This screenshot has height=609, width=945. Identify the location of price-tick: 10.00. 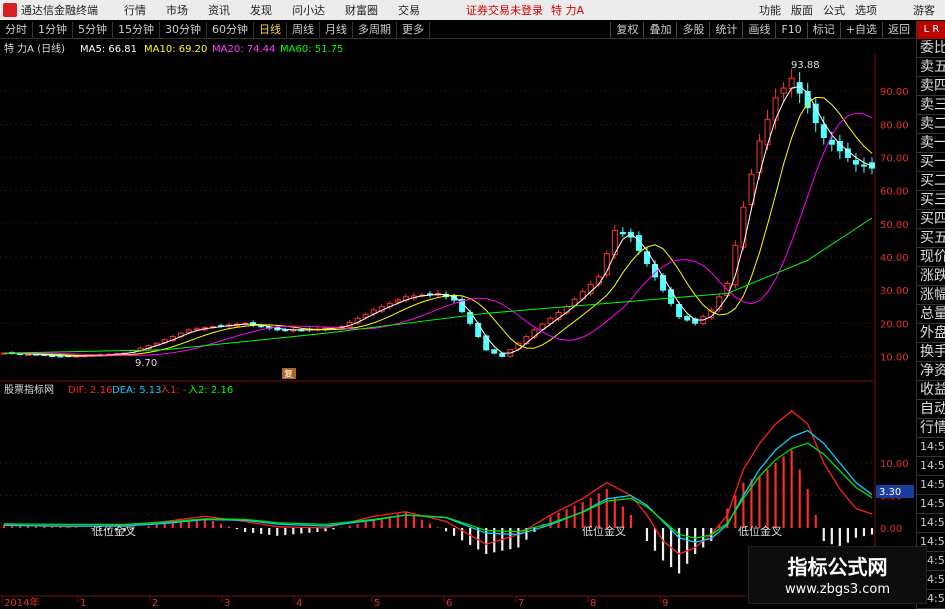
(894, 357).